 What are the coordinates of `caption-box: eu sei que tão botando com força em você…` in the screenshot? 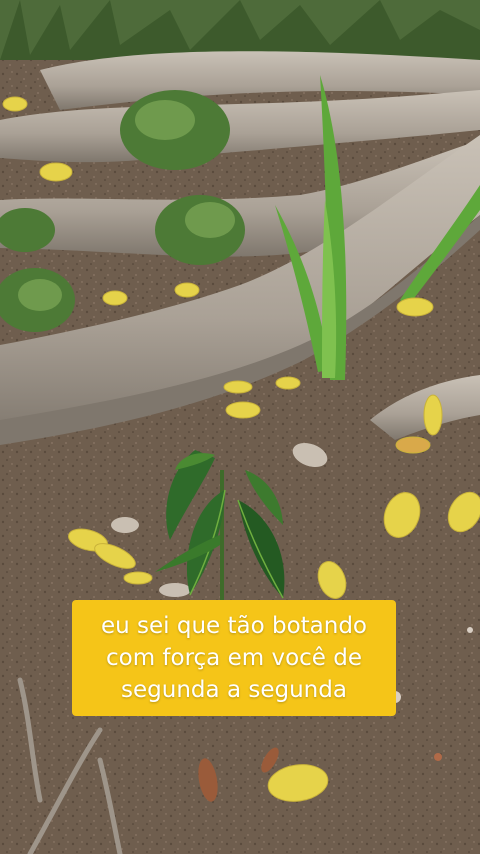 It's located at (234, 658).